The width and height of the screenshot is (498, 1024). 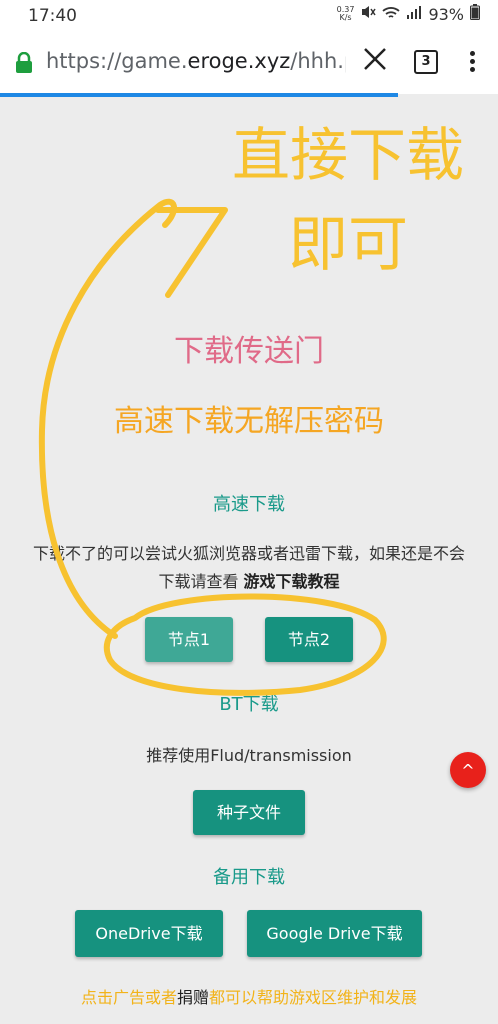 I want to click on download-help-text: 下载不了的可以尝试火狐浏览器或者迅雷下载，如果还是不会 下载请查看 游戏下载教程, so click(x=248, y=567).